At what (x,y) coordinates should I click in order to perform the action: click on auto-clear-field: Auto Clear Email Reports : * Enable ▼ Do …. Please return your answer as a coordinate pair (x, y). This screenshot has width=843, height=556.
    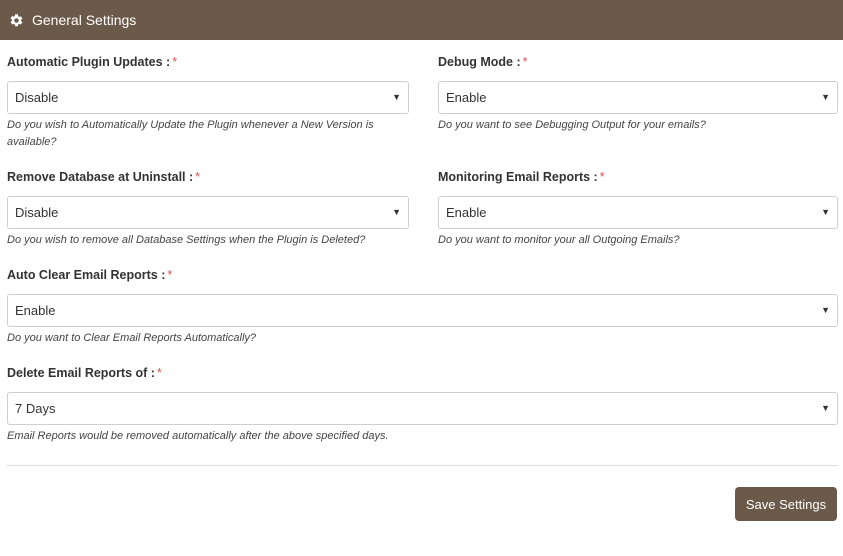
    Looking at the image, I should click on (422, 307).